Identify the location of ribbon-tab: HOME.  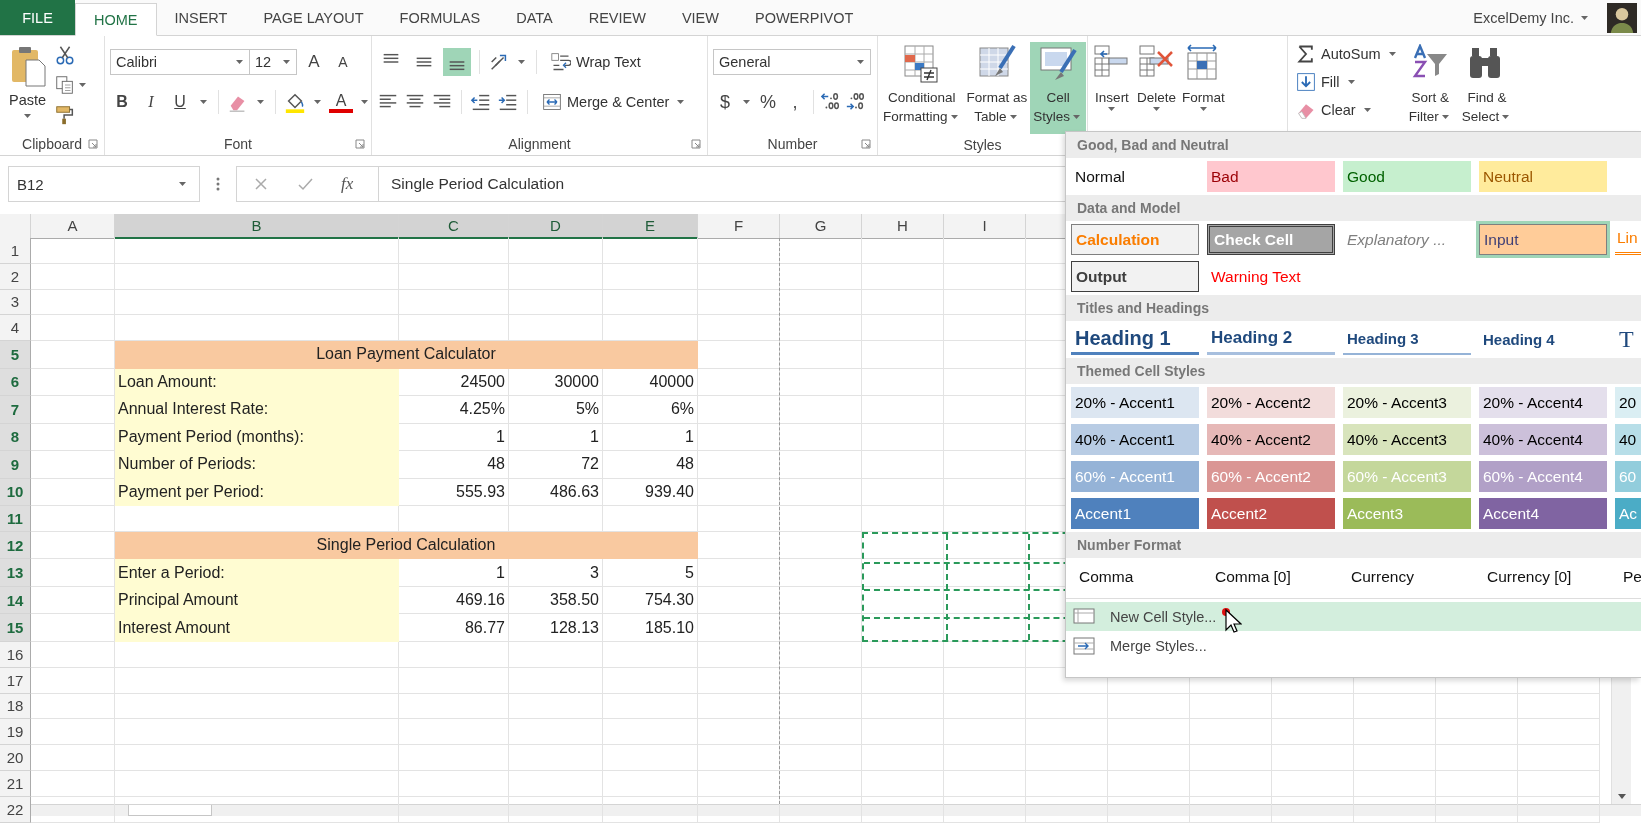
(116, 19).